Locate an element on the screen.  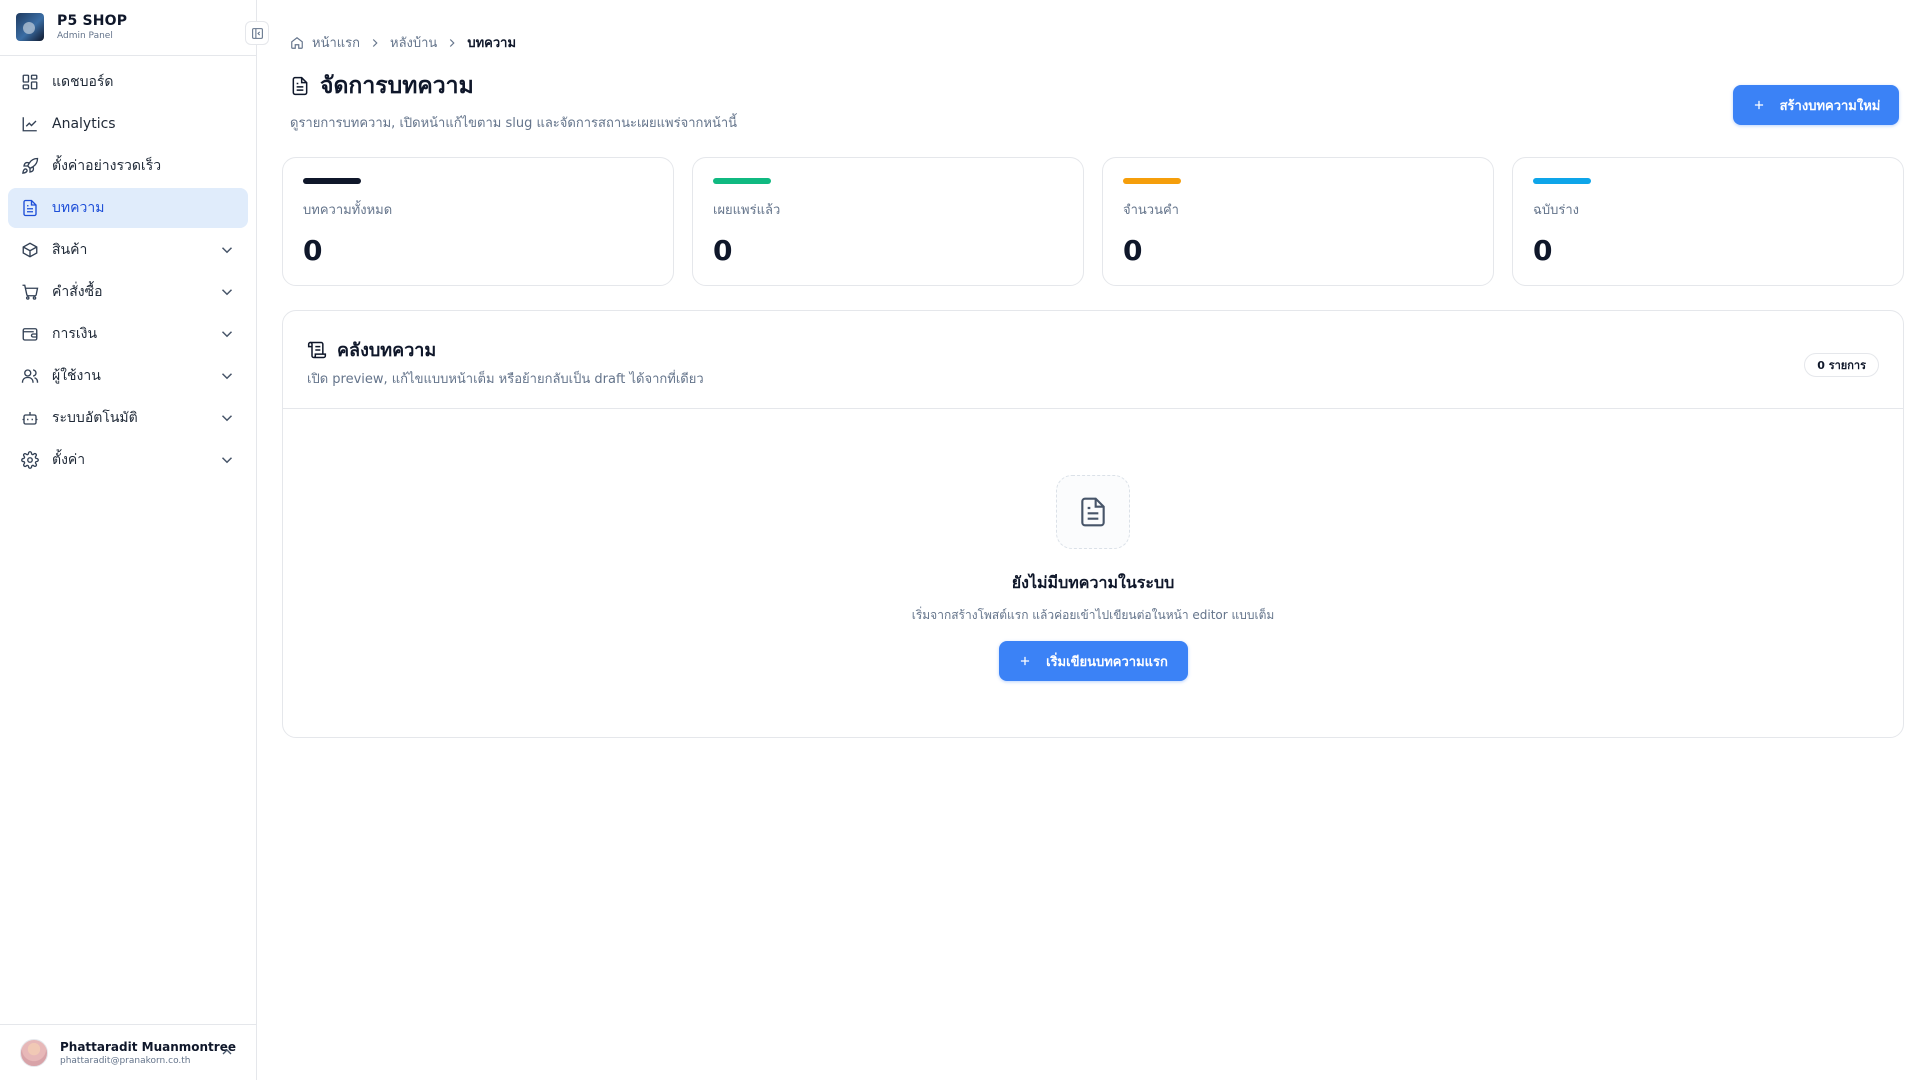
create-article-button: สร้างบทความใหม่ is located at coordinates (1816, 105).